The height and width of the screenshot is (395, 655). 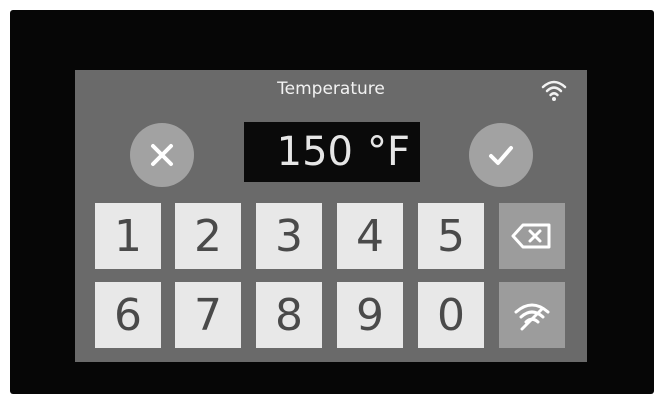 I want to click on key-label: 6, so click(x=128, y=315).